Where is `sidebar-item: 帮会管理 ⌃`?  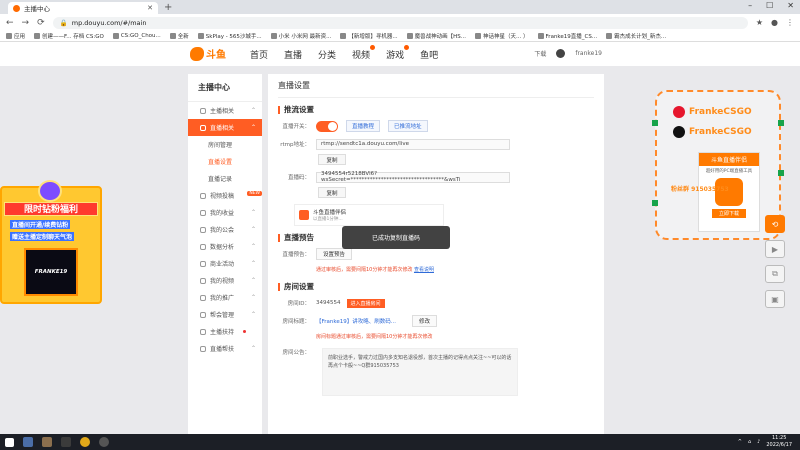
sidebar-item: 帮会管理 ⌃ is located at coordinates (225, 314).